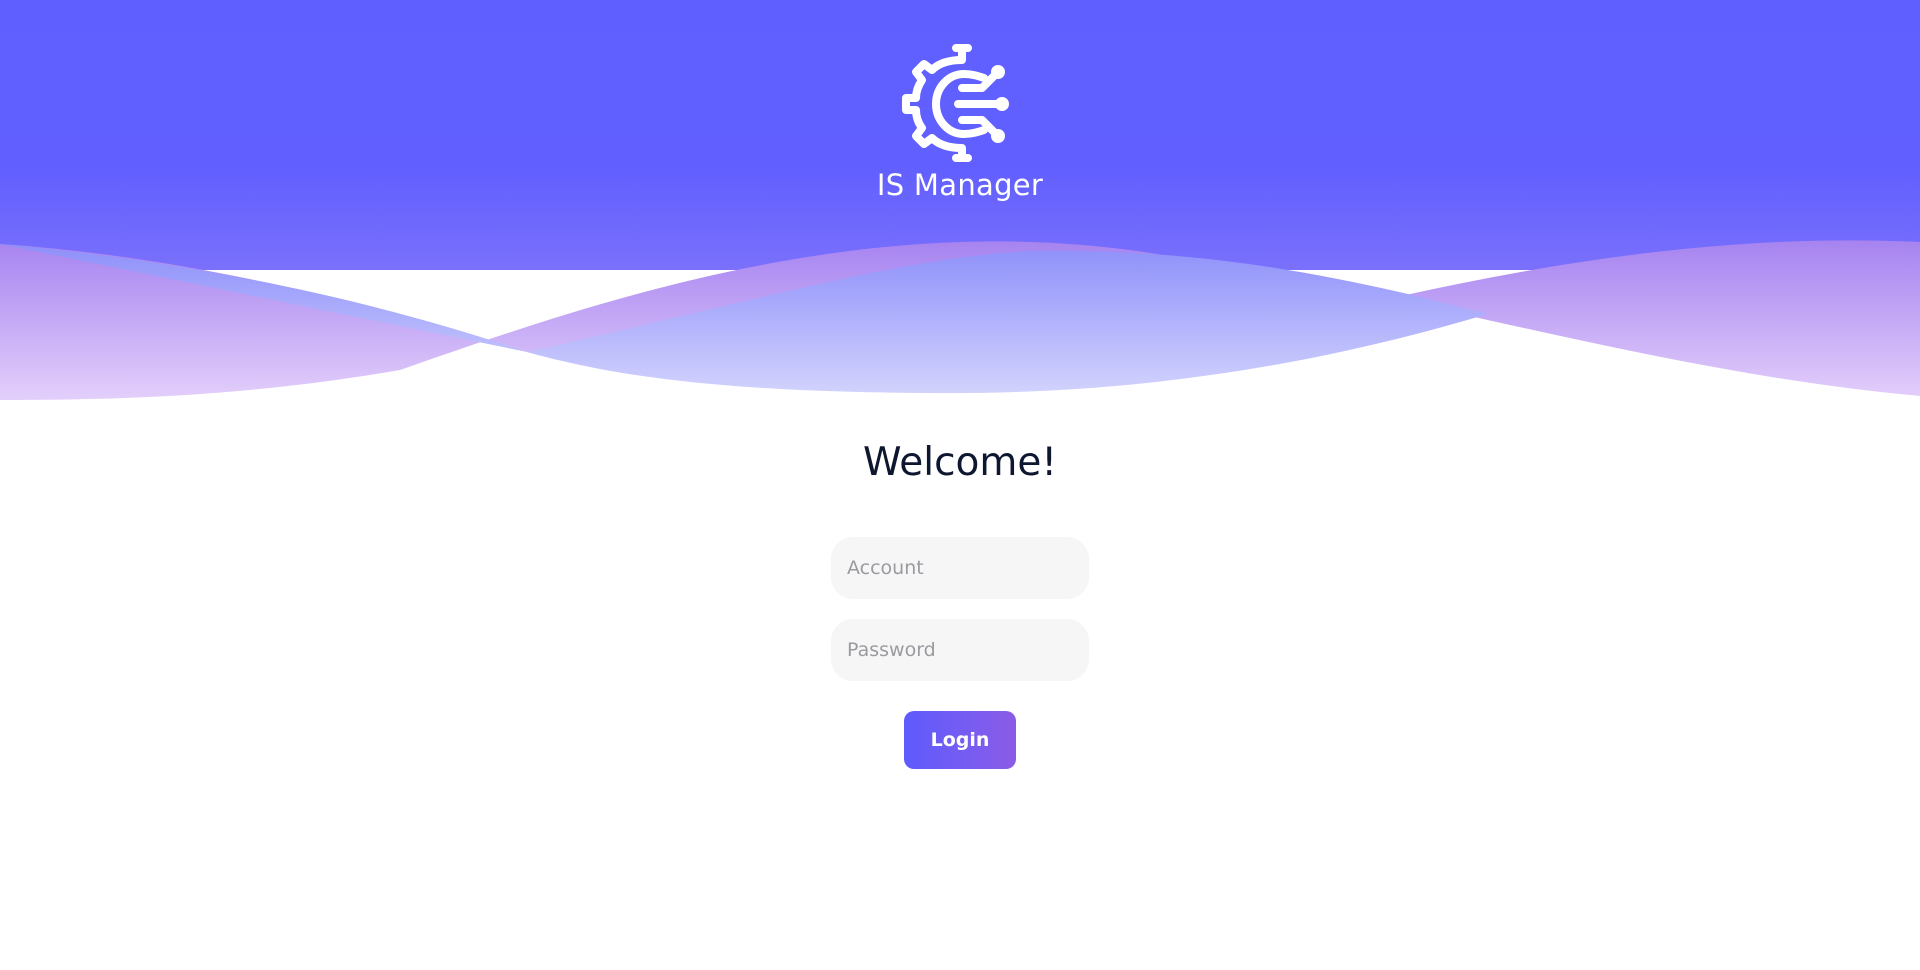 The width and height of the screenshot is (1920, 970). I want to click on login-button: Login, so click(960, 740).